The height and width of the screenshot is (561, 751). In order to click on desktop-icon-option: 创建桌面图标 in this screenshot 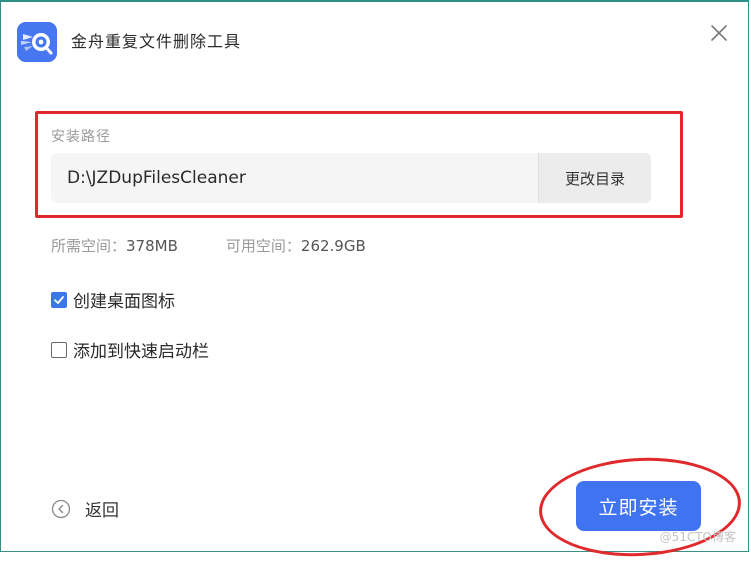, I will do `click(113, 299)`.